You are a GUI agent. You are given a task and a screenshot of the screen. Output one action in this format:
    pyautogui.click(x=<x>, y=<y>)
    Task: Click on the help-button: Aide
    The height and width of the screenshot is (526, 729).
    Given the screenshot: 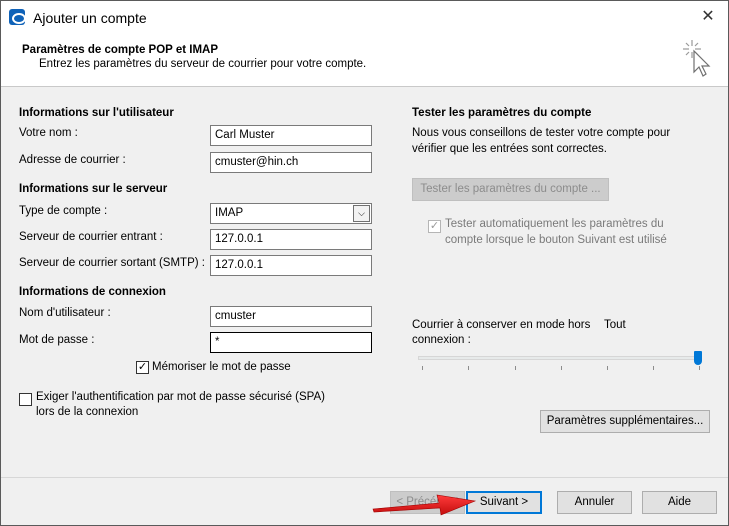 What is the action you would take?
    pyautogui.click(x=679, y=502)
    